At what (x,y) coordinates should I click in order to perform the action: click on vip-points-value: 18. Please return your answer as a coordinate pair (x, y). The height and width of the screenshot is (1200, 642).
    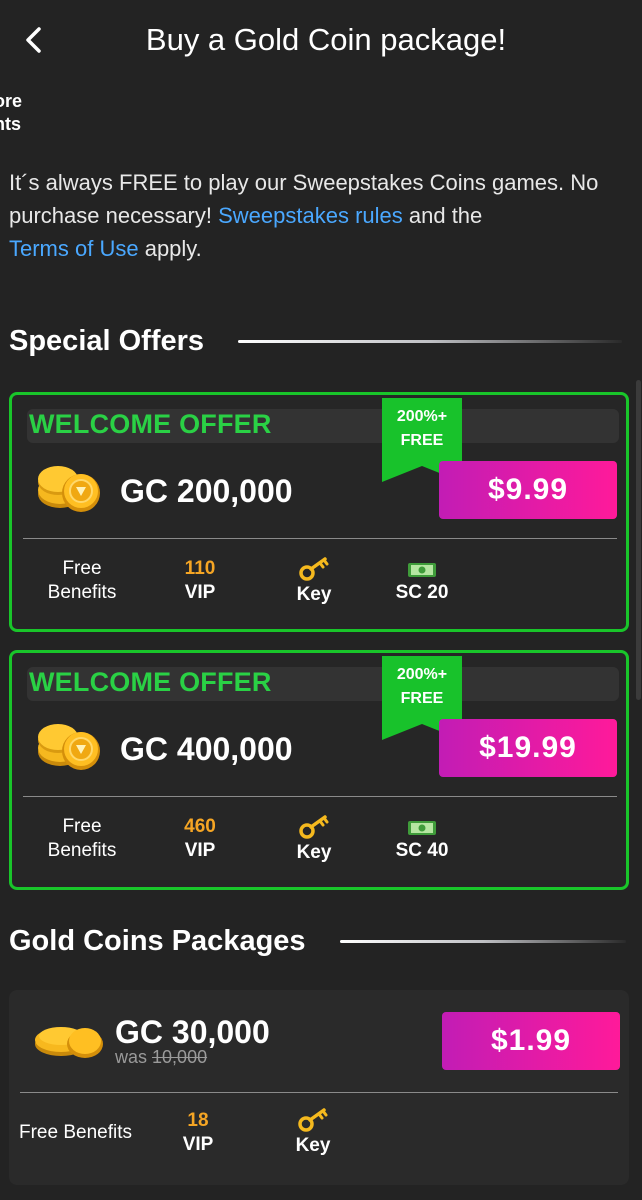
    Looking at the image, I should click on (198, 1120).